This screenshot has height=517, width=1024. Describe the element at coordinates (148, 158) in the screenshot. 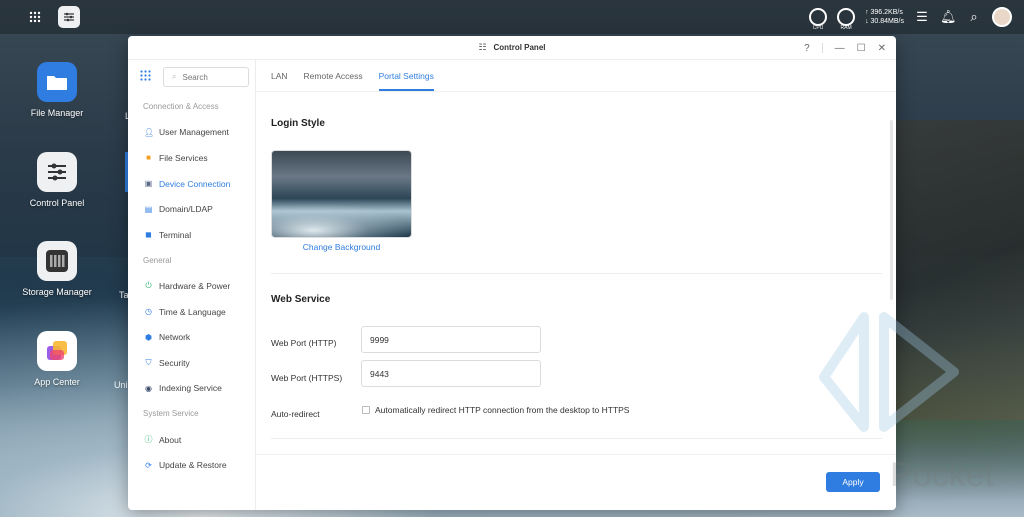

I see `folder-icon: ■` at that location.